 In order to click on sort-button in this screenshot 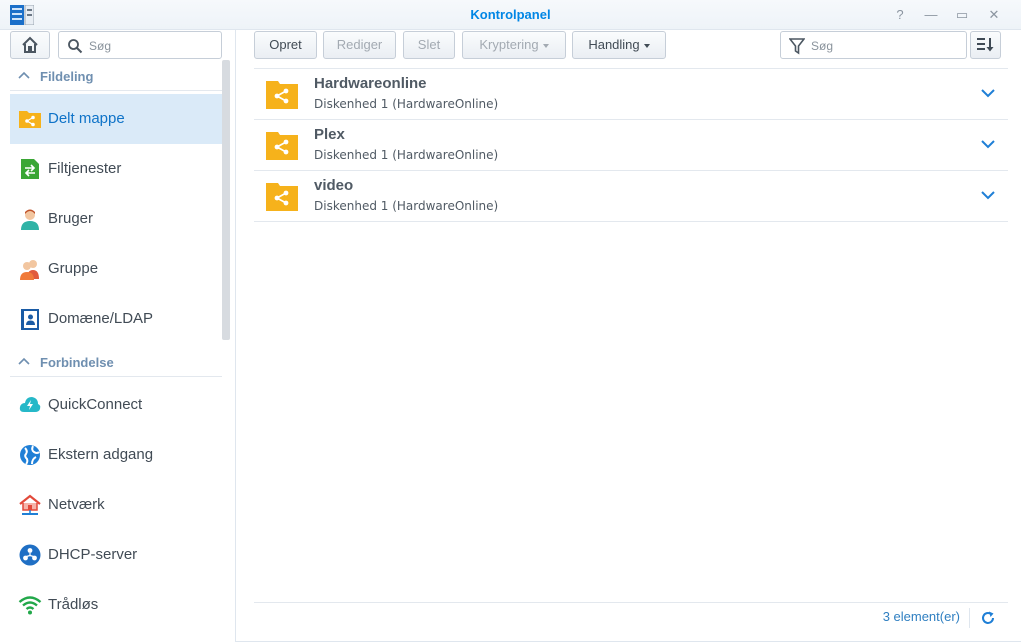, I will do `click(985, 45)`.